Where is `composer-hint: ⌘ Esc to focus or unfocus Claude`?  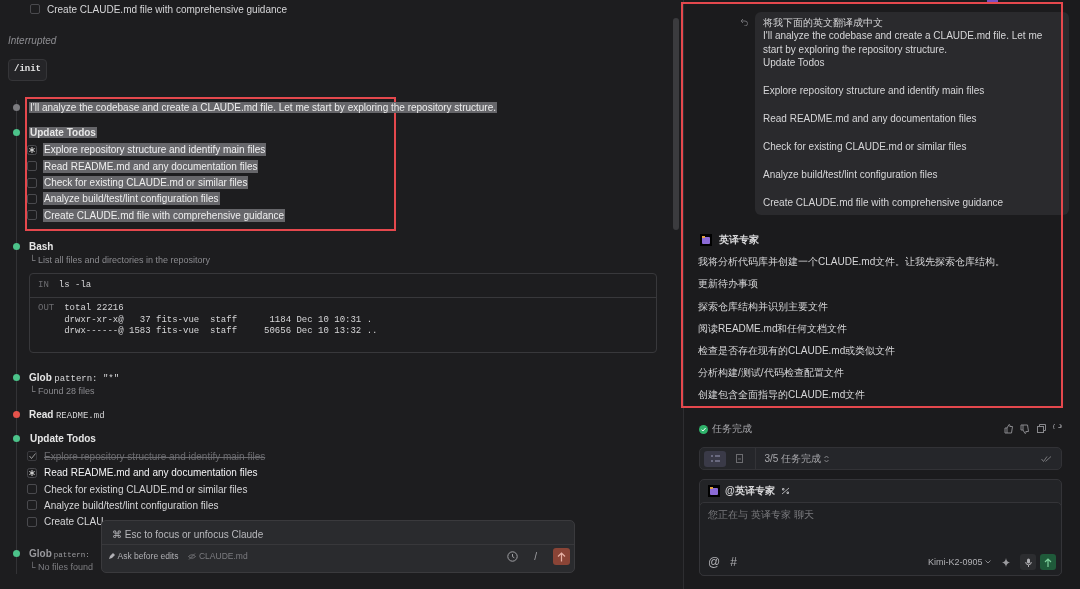 composer-hint: ⌘ Esc to focus or unfocus Claude is located at coordinates (338, 533).